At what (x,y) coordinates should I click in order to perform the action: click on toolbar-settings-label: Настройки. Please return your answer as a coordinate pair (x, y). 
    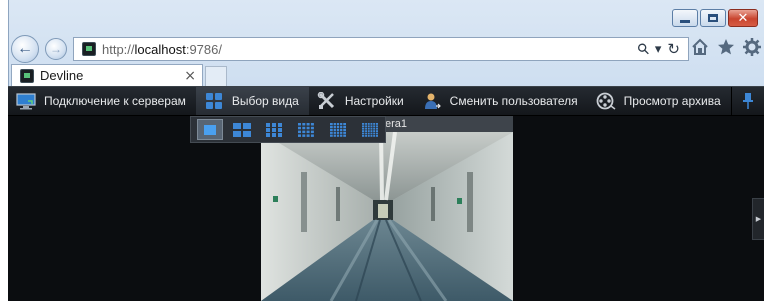
    Looking at the image, I should click on (374, 101).